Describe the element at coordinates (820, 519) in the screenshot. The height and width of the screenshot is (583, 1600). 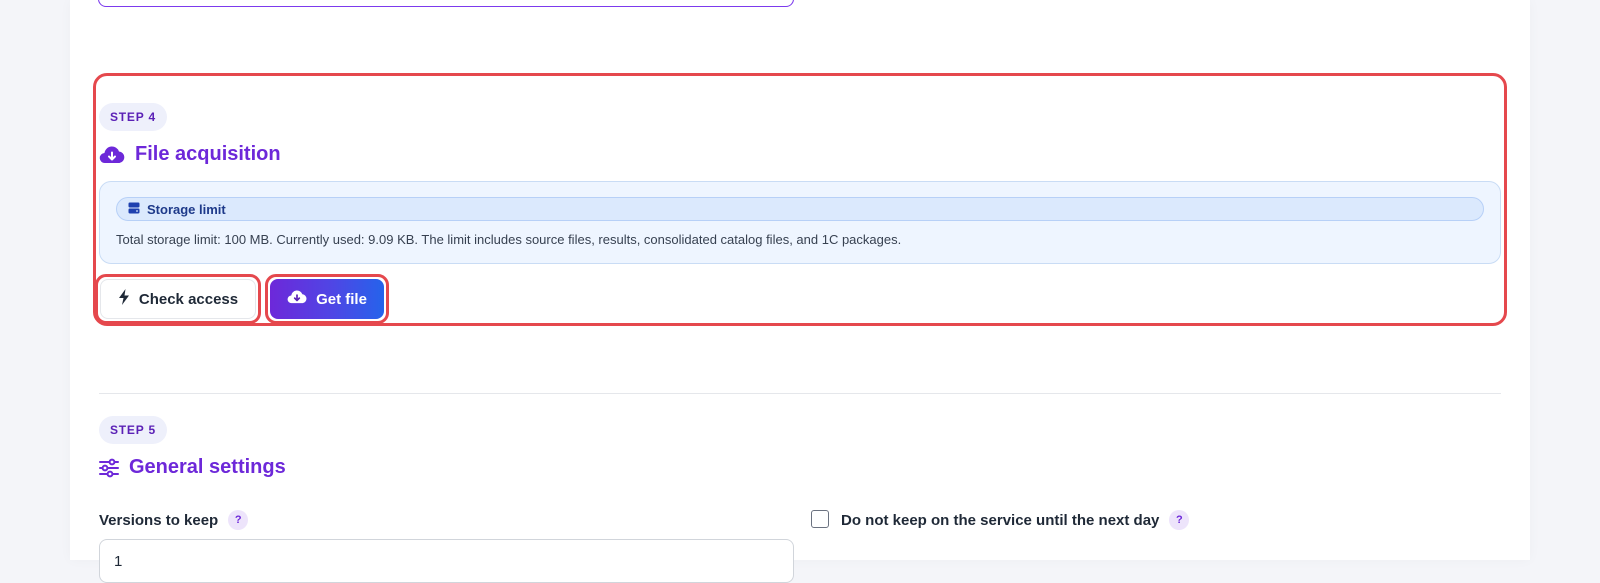
I see `do-not-keep-checkbox` at that location.